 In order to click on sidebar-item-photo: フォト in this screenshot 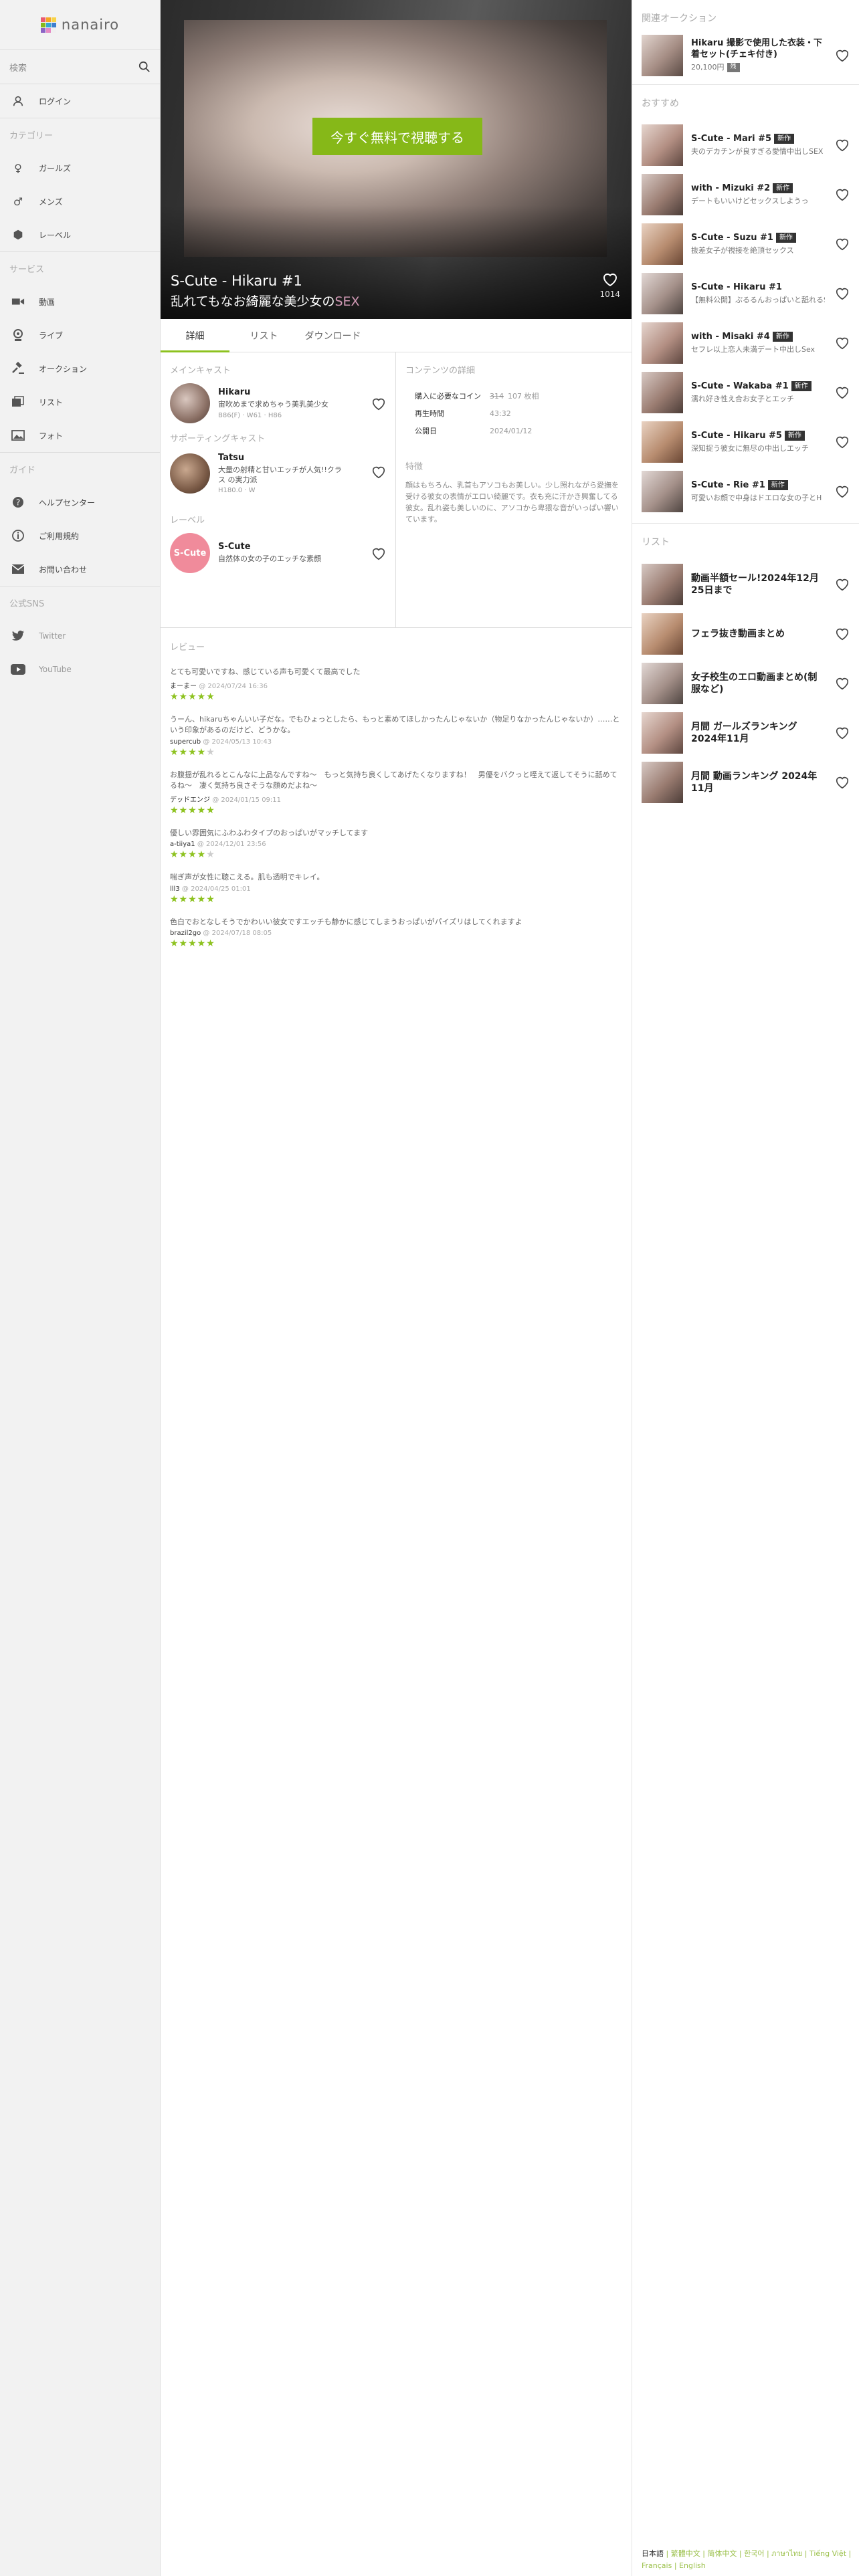, I will do `click(80, 436)`.